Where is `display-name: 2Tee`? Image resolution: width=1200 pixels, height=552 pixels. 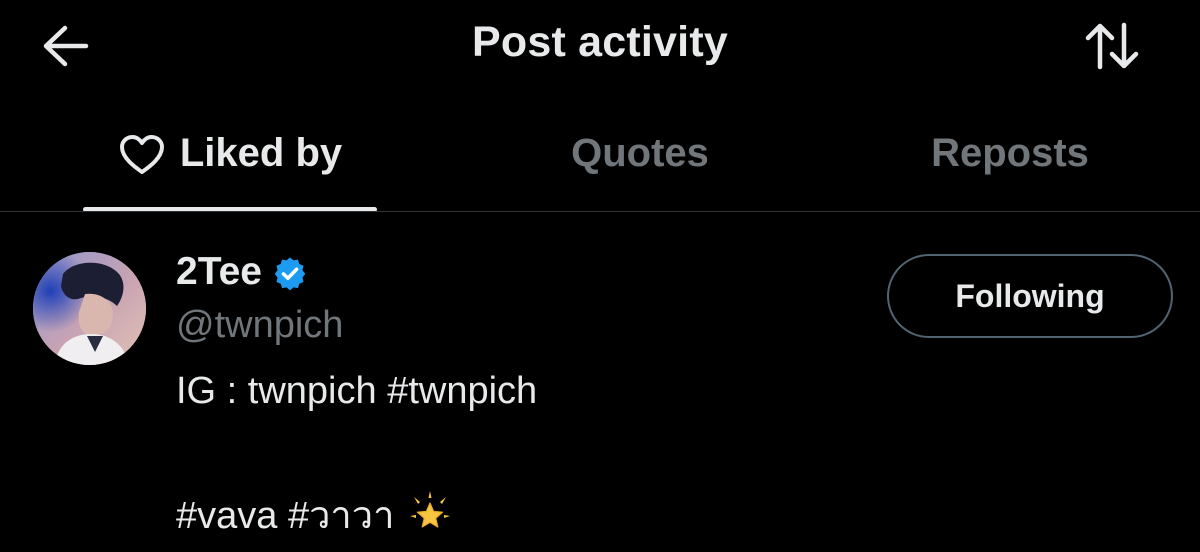
display-name: 2Tee is located at coordinates (219, 272).